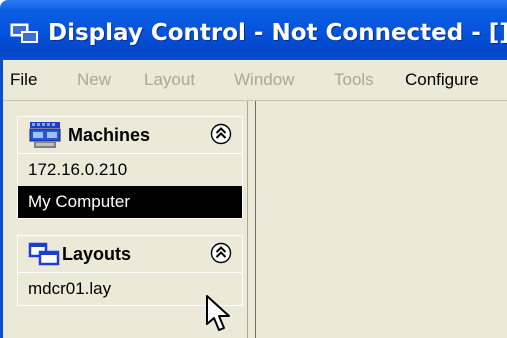  I want to click on splitter-highlight, so click(247, 219).